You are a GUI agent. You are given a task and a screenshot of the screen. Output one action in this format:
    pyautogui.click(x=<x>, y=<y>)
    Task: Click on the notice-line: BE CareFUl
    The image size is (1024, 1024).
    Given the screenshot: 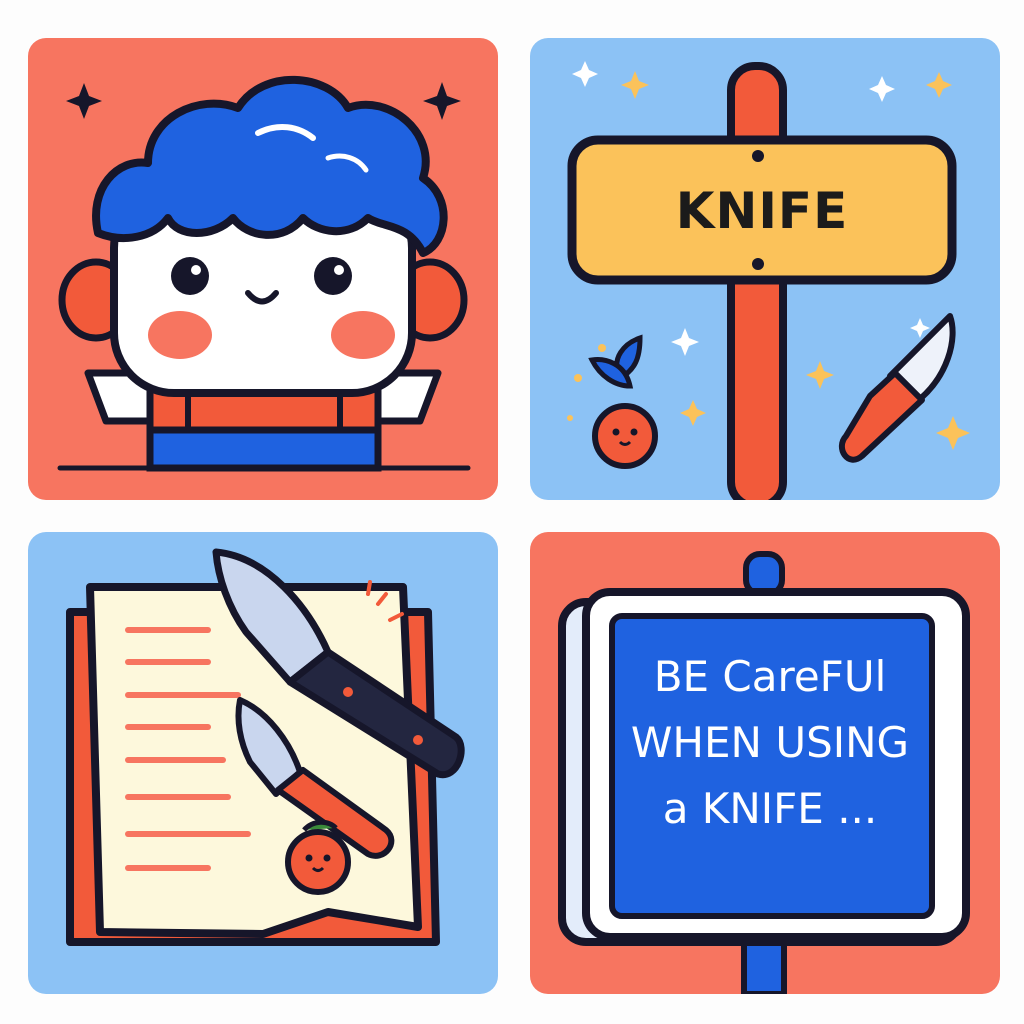 What is the action you would take?
    pyautogui.click(x=770, y=676)
    